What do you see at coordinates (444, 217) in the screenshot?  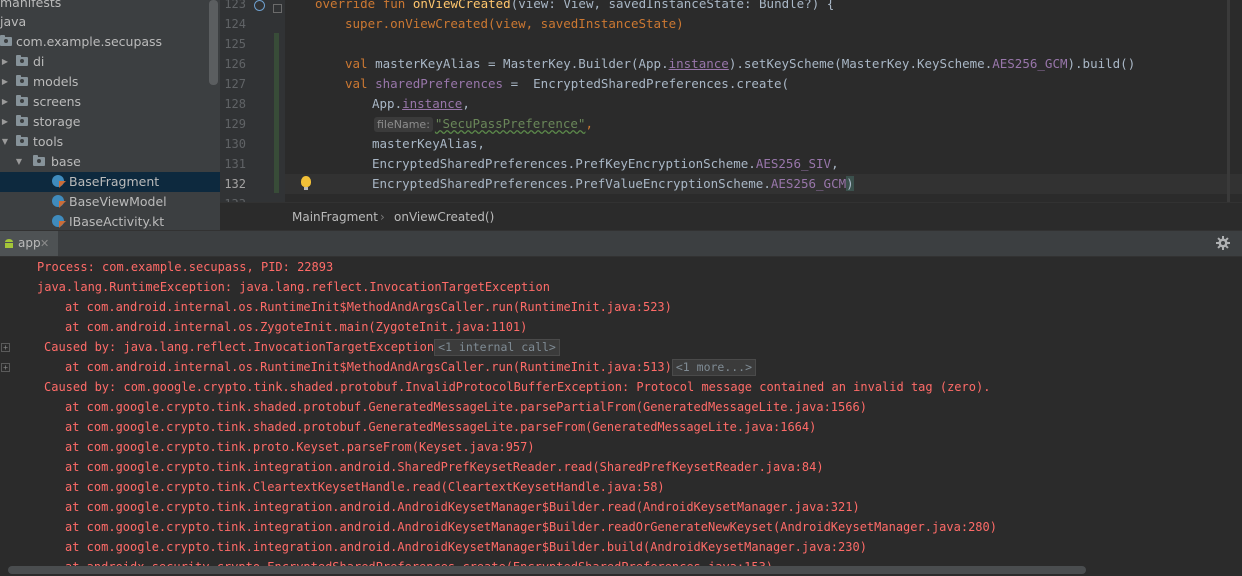 I see `breadcrumb-item-method: onViewCreated()` at bounding box center [444, 217].